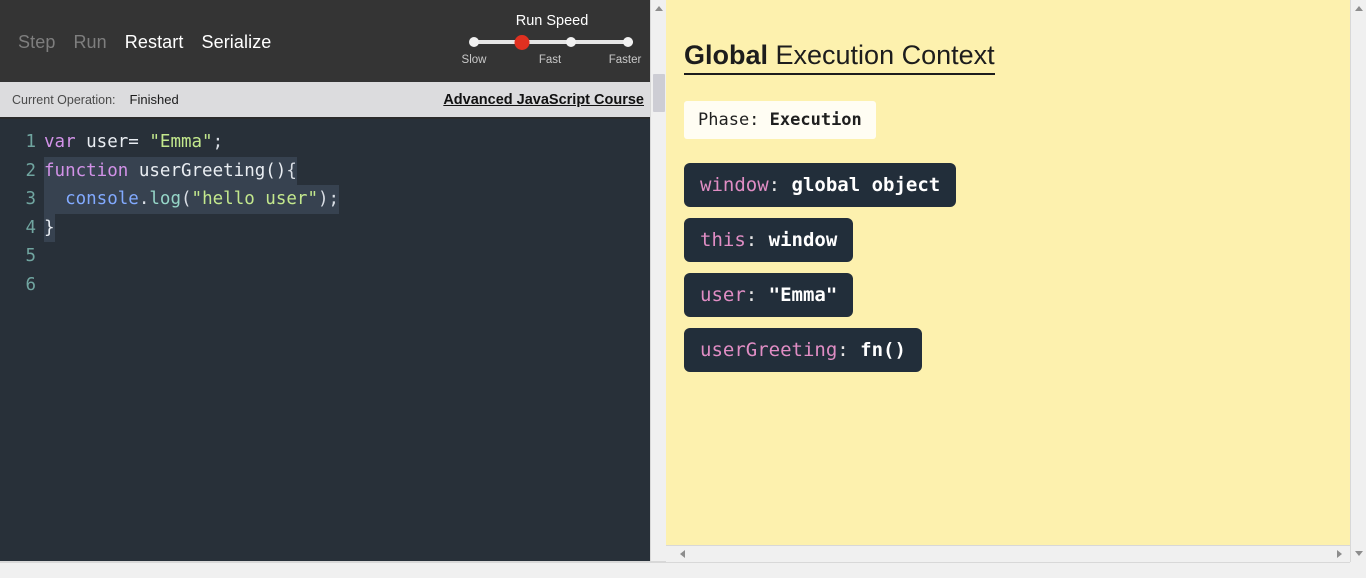 The image size is (1366, 578). Describe the element at coordinates (543, 100) in the screenshot. I see `advanced-javascript-course-link: Advanced JavaScript Course` at that location.